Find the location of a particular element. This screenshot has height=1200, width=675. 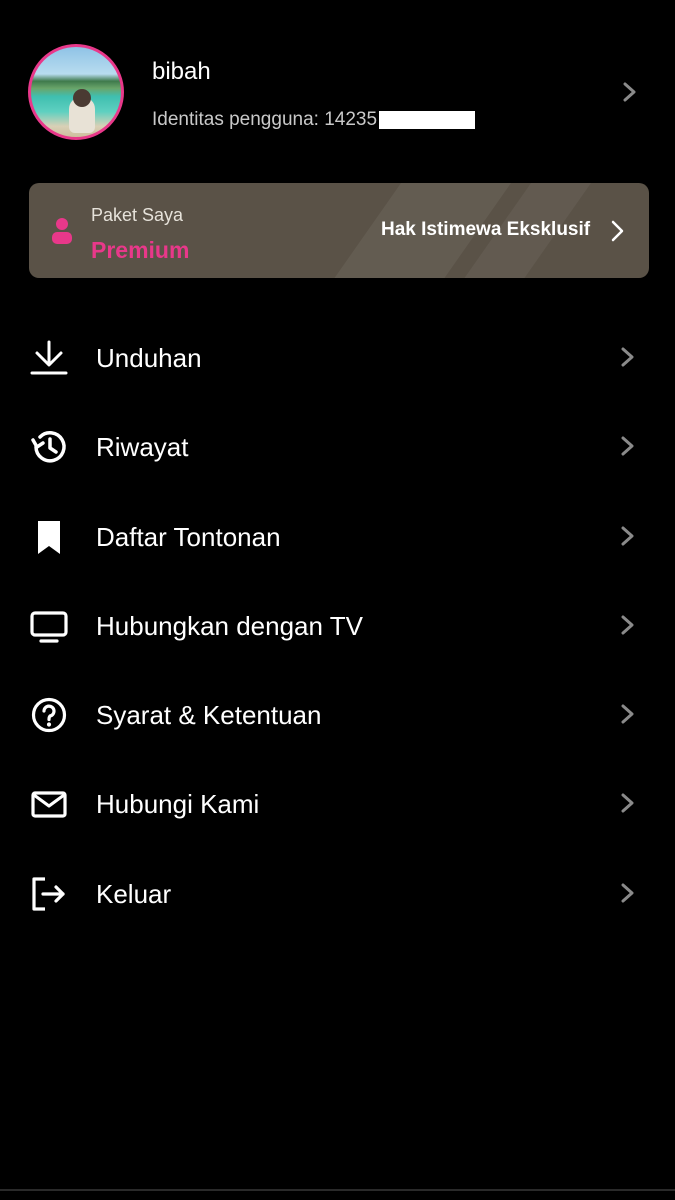

username: bibah is located at coordinates (181, 71).